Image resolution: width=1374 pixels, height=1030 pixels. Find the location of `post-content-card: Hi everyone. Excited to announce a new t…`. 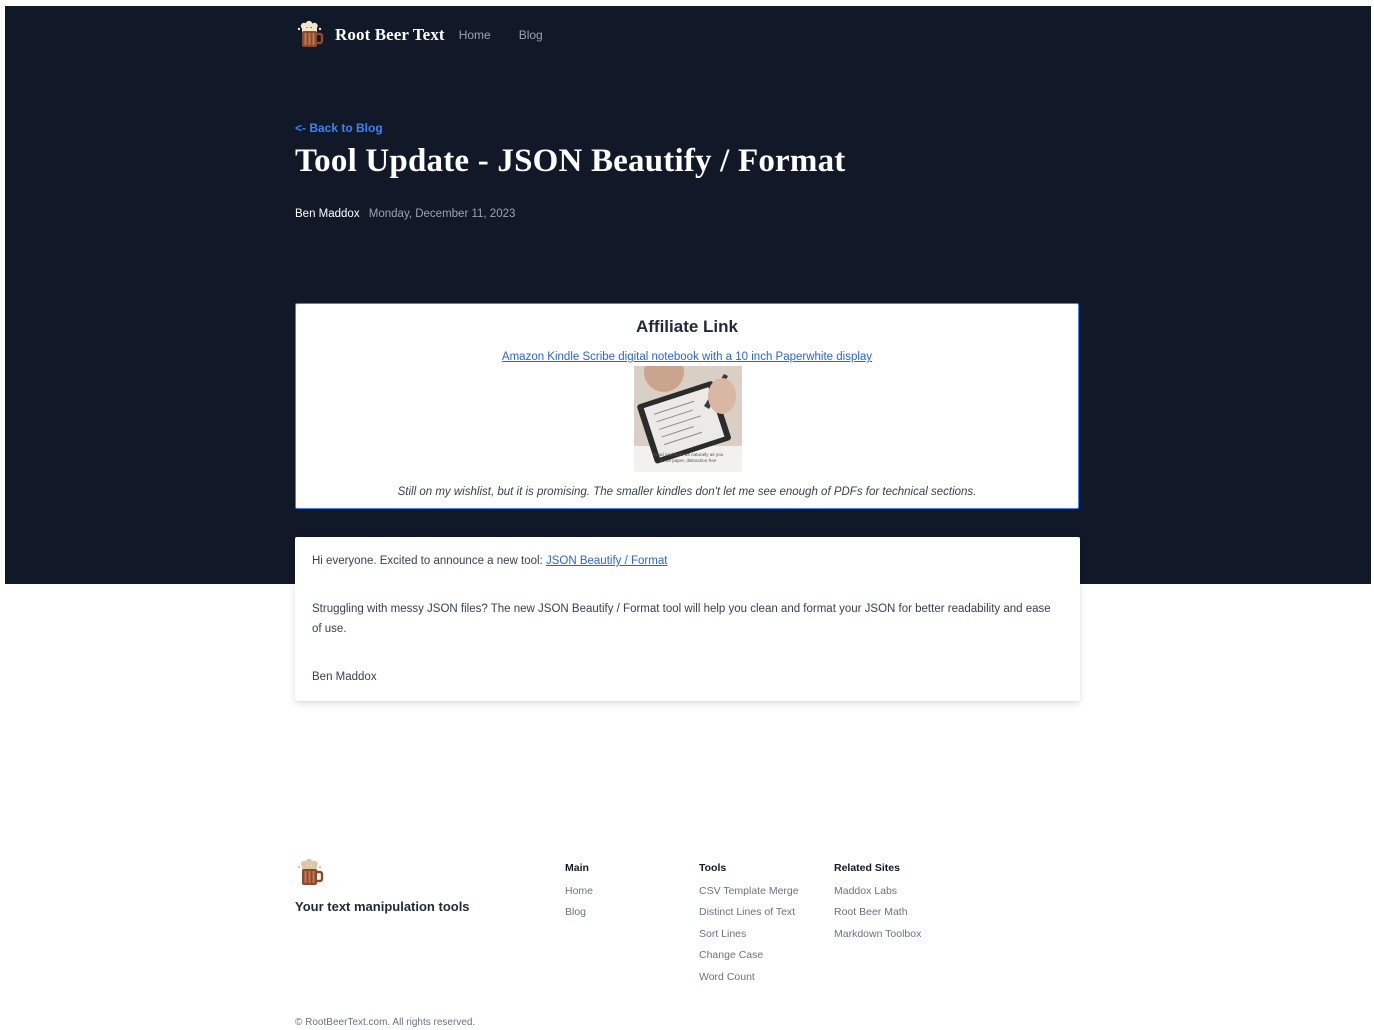

post-content-card: Hi everyone. Excited to announce a new t… is located at coordinates (687, 619).